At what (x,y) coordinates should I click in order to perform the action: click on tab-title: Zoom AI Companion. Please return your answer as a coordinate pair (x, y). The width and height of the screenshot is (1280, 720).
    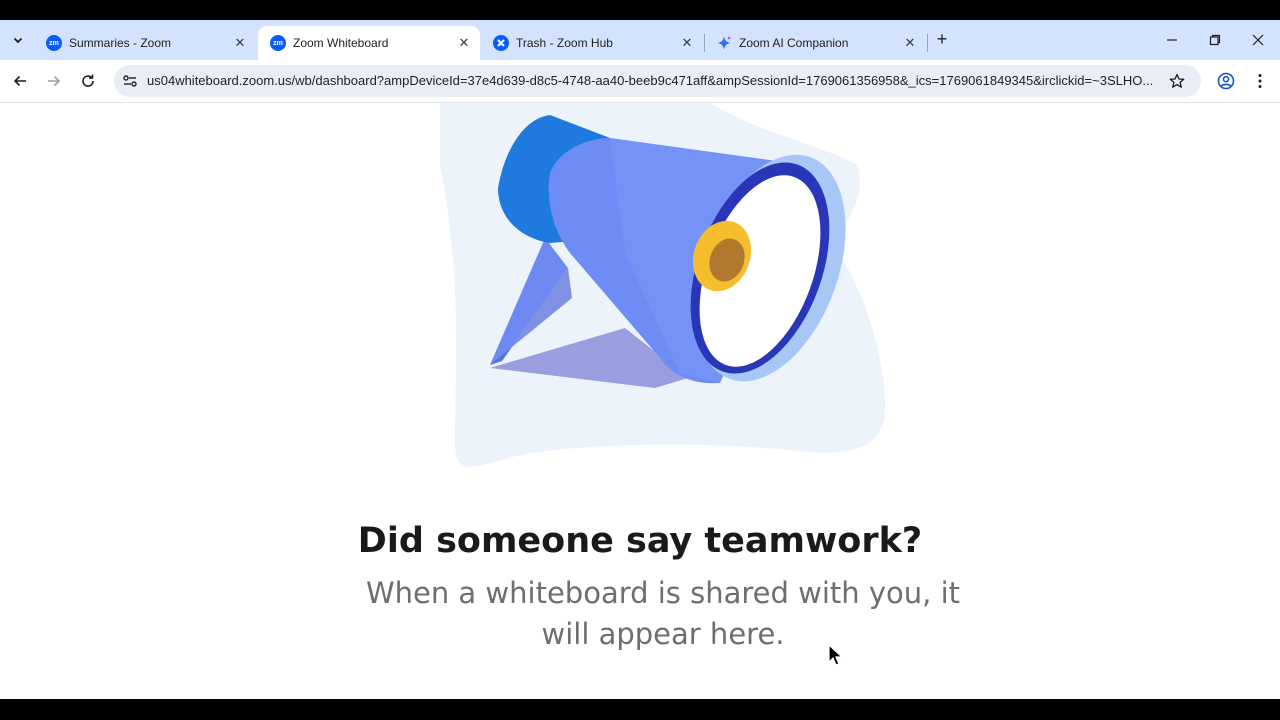
    Looking at the image, I should click on (794, 43).